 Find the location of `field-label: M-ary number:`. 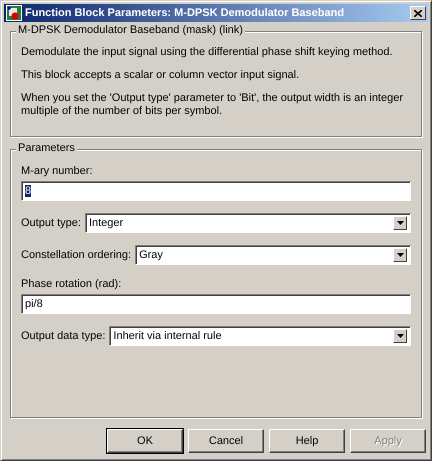

field-label: M-ary number: is located at coordinates (57, 171).